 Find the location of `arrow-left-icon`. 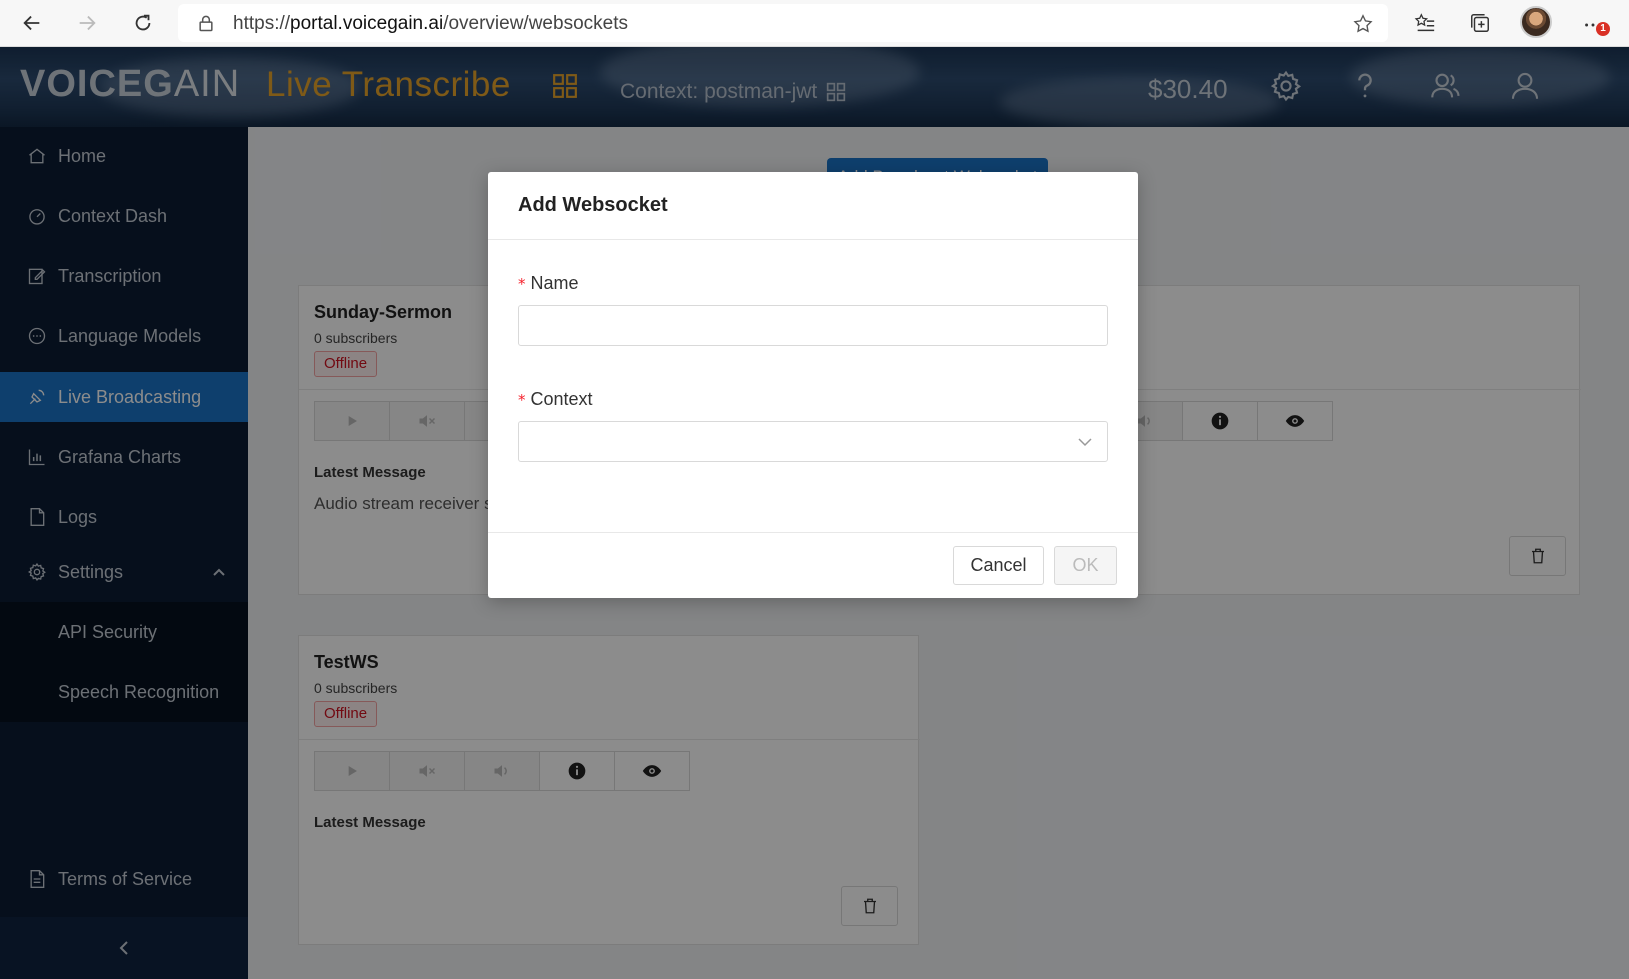

arrow-left-icon is located at coordinates (31, 23).